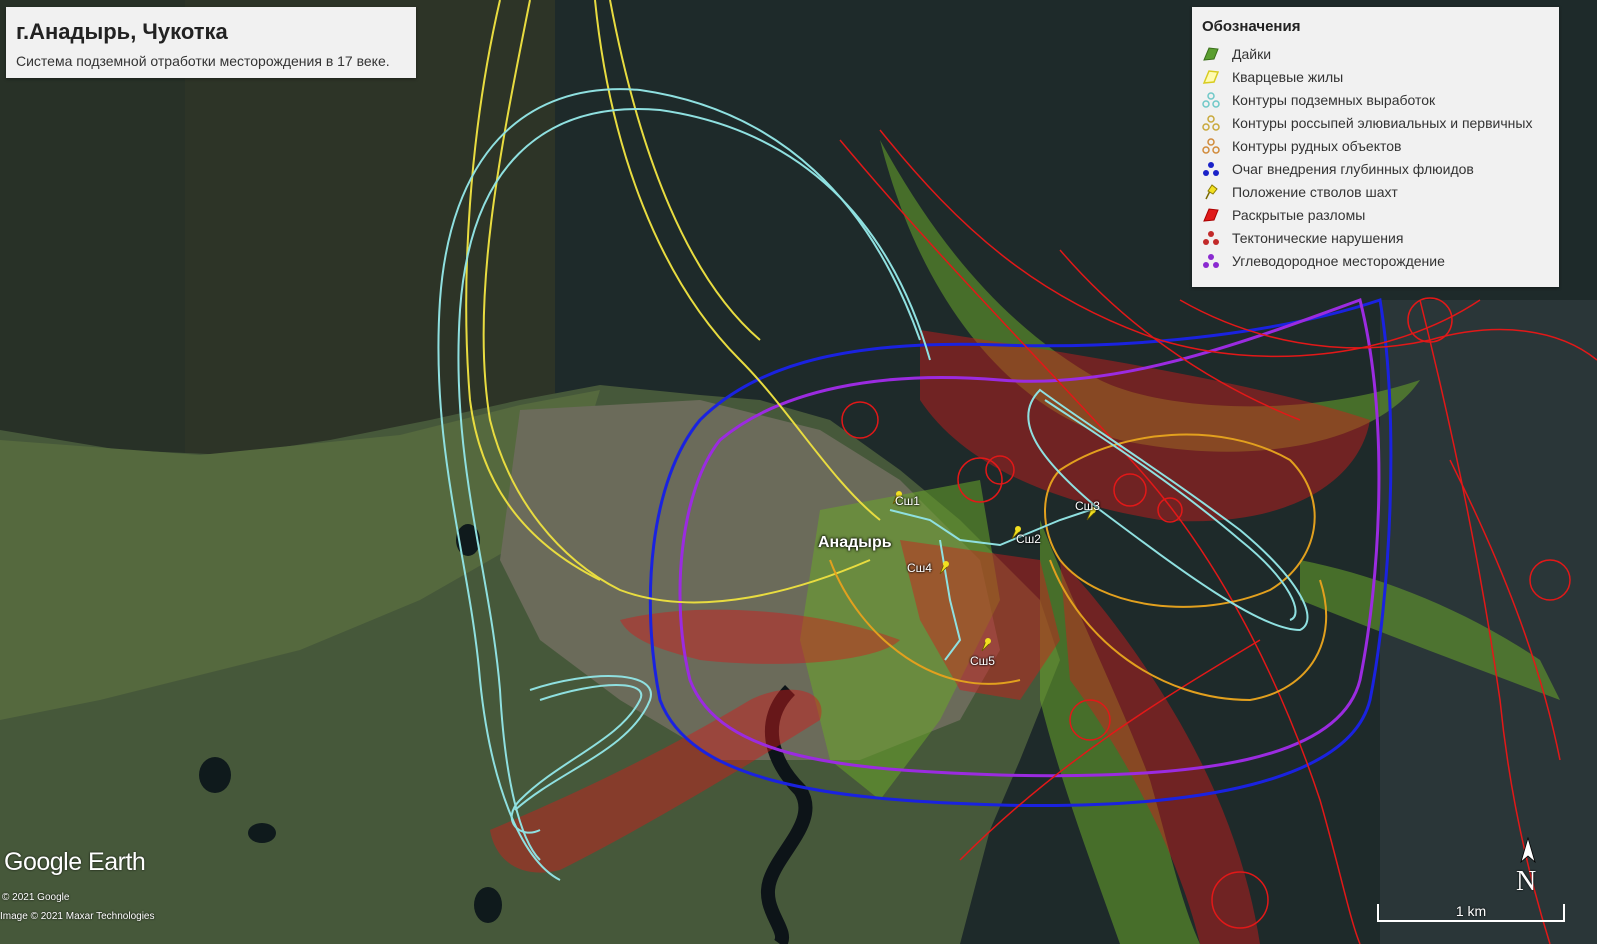 Image resolution: width=1597 pixels, height=944 pixels. I want to click on legend-item-workings: Контуры подземных выработок, so click(1318, 100).